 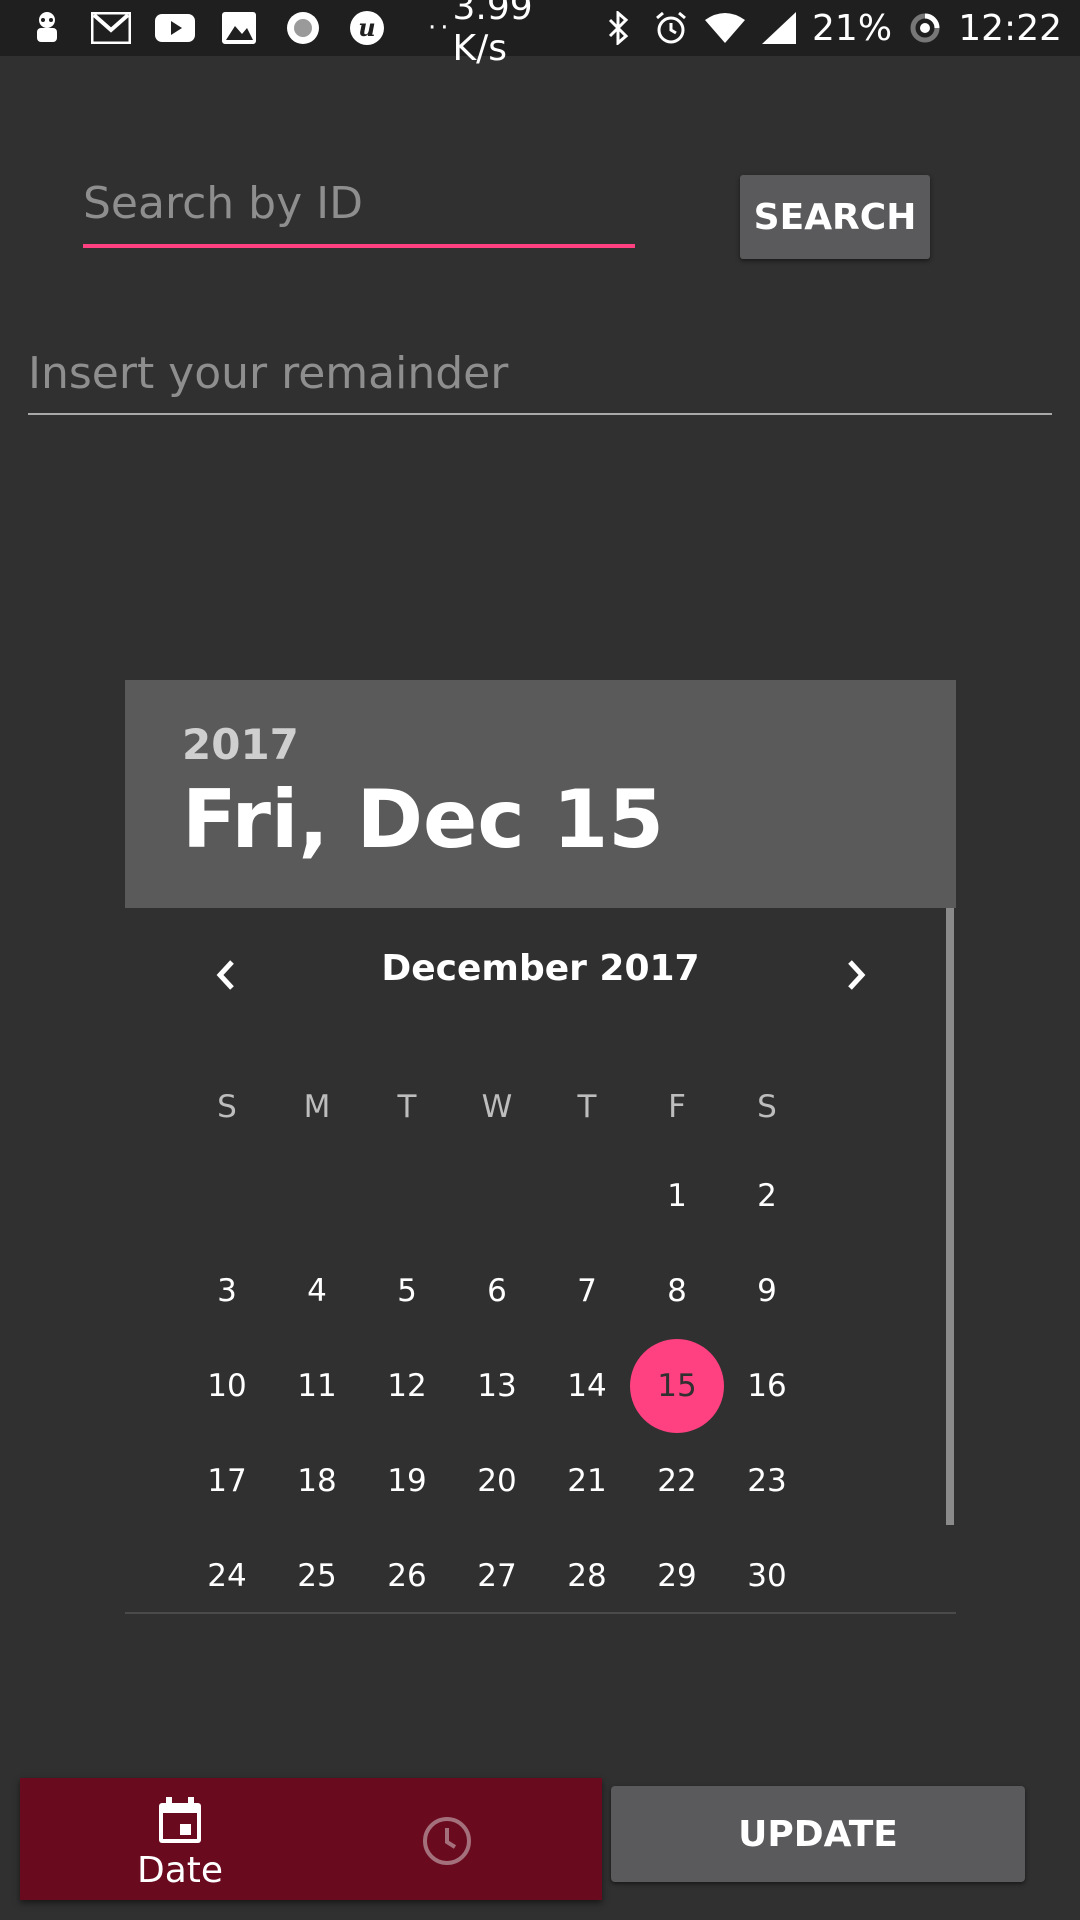 What do you see at coordinates (407, 1576) in the screenshot?
I see `day-cell: 26` at bounding box center [407, 1576].